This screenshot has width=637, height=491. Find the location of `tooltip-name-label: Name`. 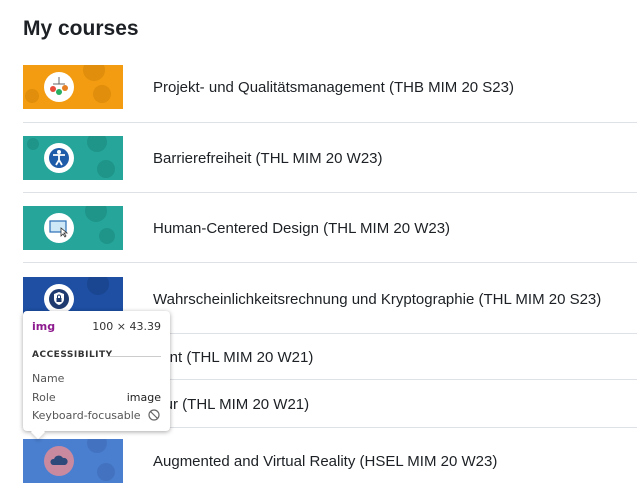

tooltip-name-label: Name is located at coordinates (48, 378).